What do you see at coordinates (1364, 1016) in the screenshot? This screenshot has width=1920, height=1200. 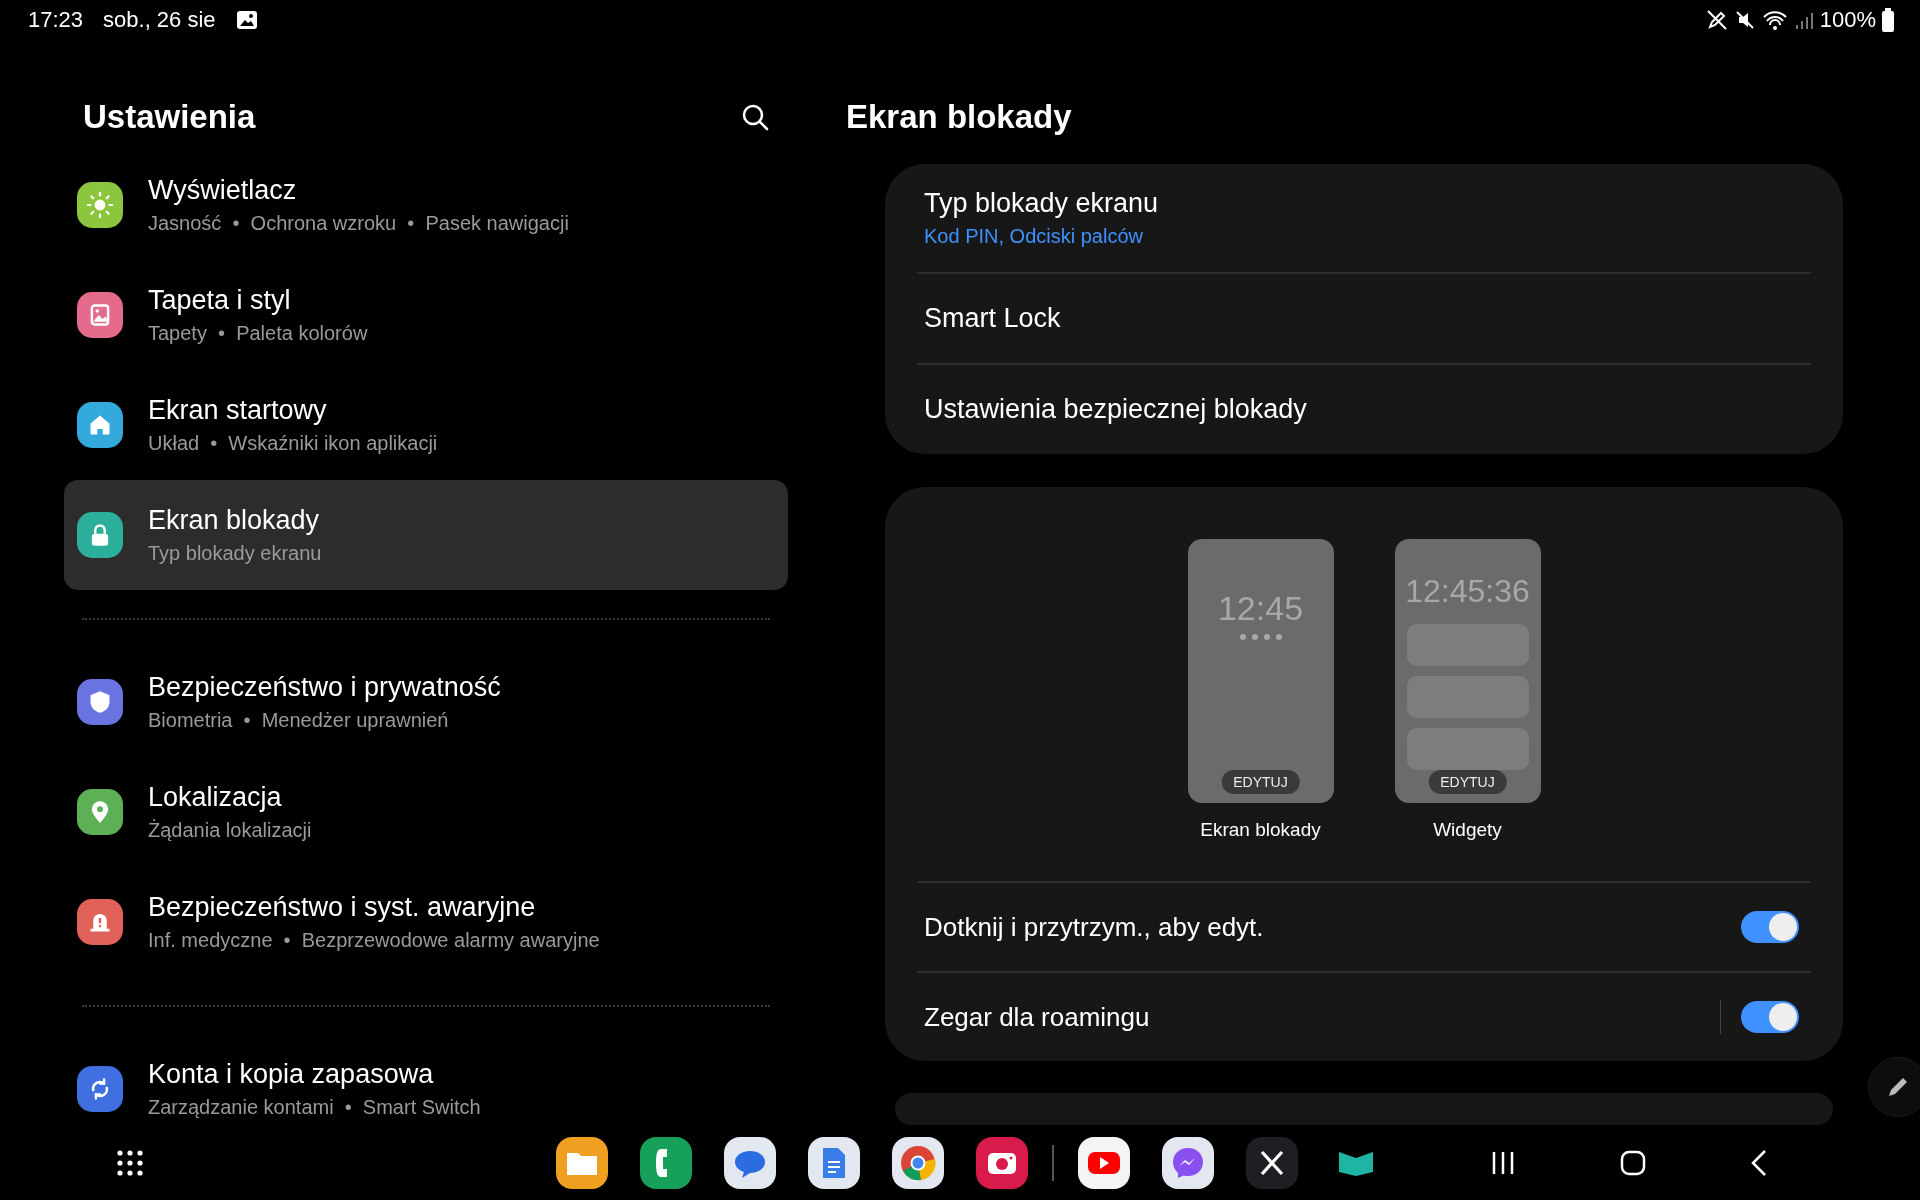 I see `toggle-row: Zegar dla roamingu` at bounding box center [1364, 1016].